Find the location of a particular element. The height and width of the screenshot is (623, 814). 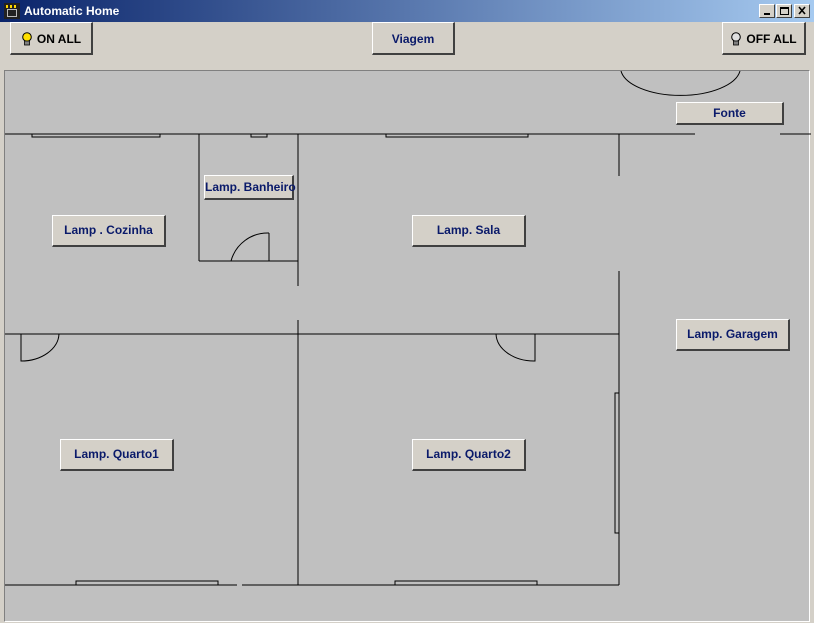

lightbulb-off-icon is located at coordinates (736, 39).